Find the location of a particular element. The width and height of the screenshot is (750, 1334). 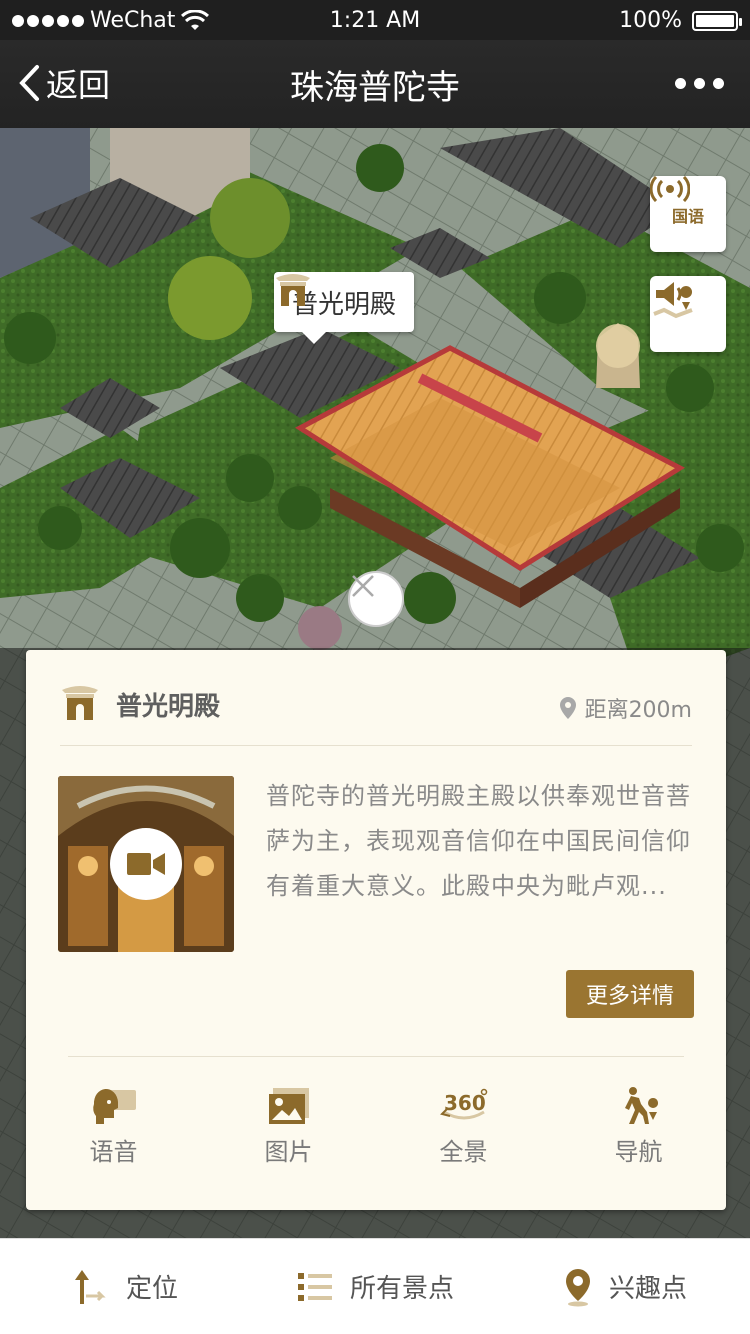

tab-all-spots: 所有景点 is located at coordinates (375, 1286).